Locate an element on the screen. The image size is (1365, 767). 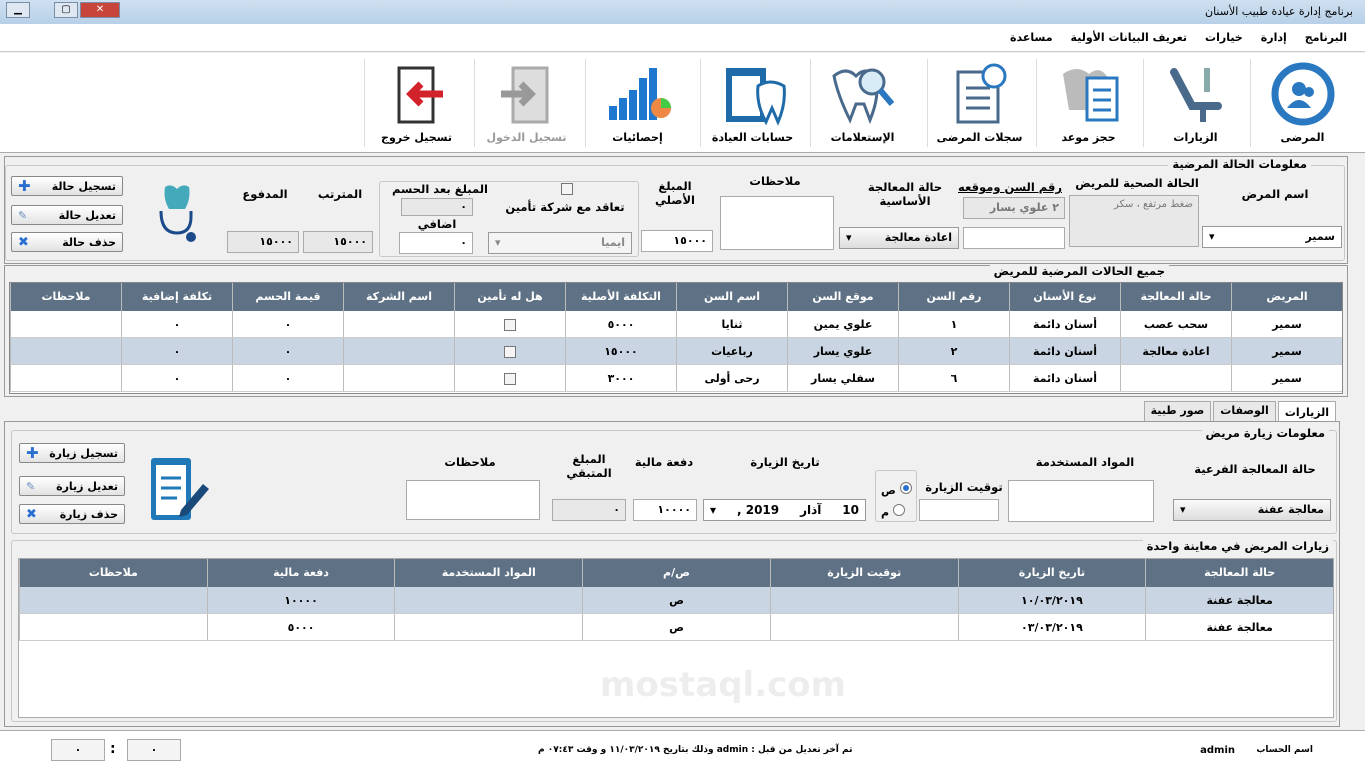
treatment-label: حالة المعالجة الأساسية is located at coordinates (905, 194).